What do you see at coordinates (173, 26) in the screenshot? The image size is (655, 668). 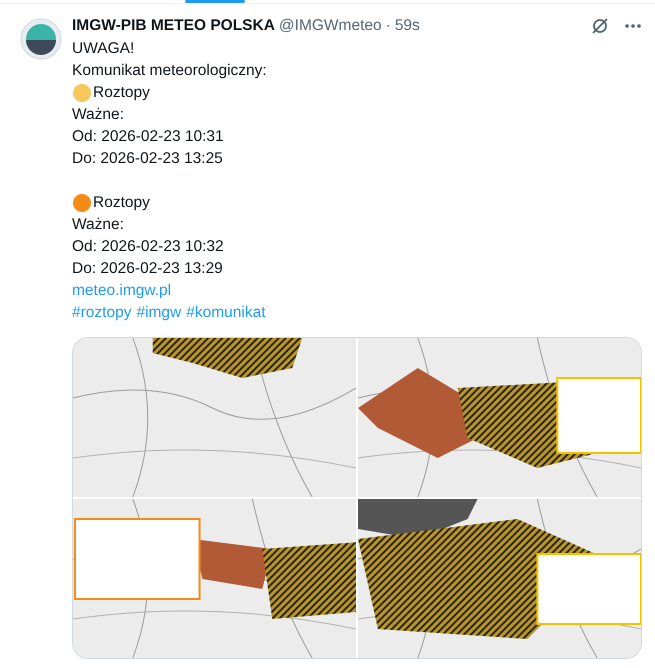 I see `author-name: IMGW-PIB METEO POLSKA` at bounding box center [173, 26].